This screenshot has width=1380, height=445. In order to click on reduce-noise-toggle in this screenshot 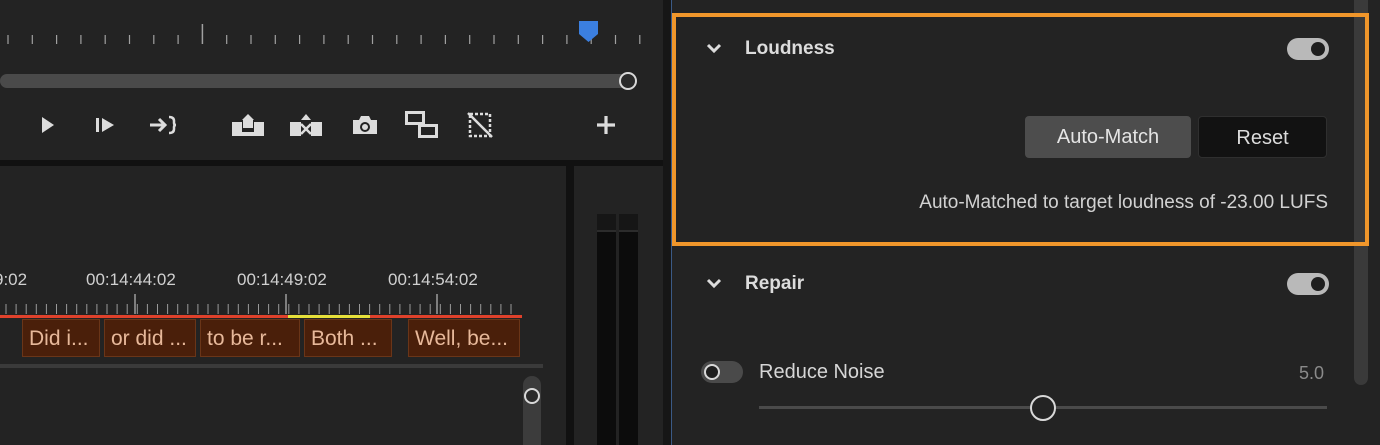, I will do `click(722, 372)`.